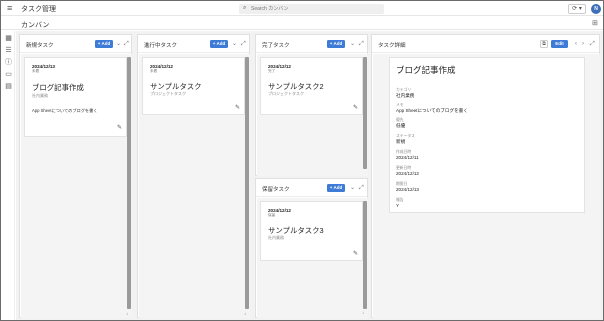 The width and height of the screenshot is (604, 321). Describe the element at coordinates (58, 87) in the screenshot. I see `card-title: ブログ記事作成` at that location.